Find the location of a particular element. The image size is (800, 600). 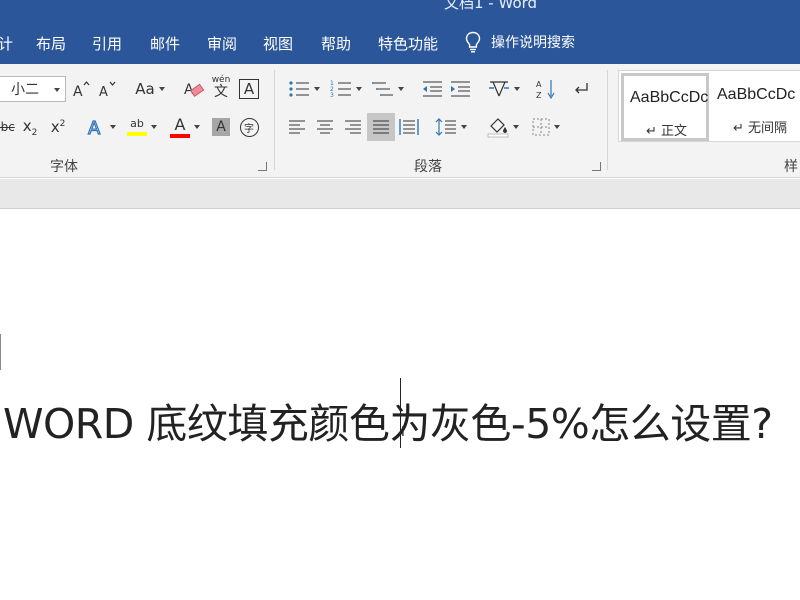

align-right-icon is located at coordinates (353, 127).